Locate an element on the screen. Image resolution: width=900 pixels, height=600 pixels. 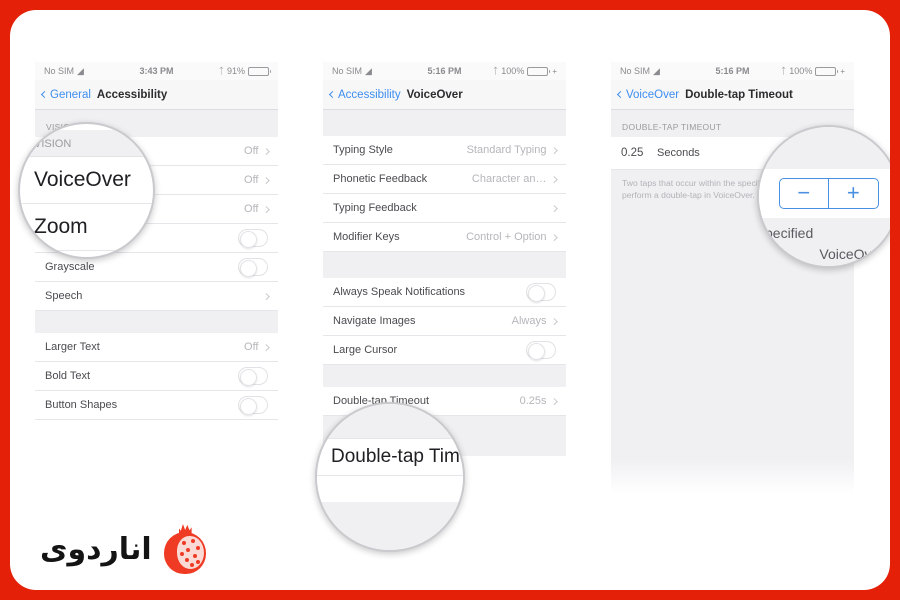
back-button-voiceover: VoiceOver is located at coordinates (648, 94).